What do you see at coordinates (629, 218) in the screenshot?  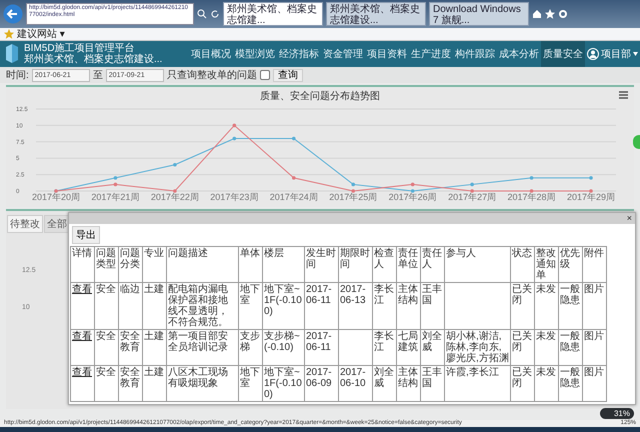 I see `close-button: ×` at bounding box center [629, 218].